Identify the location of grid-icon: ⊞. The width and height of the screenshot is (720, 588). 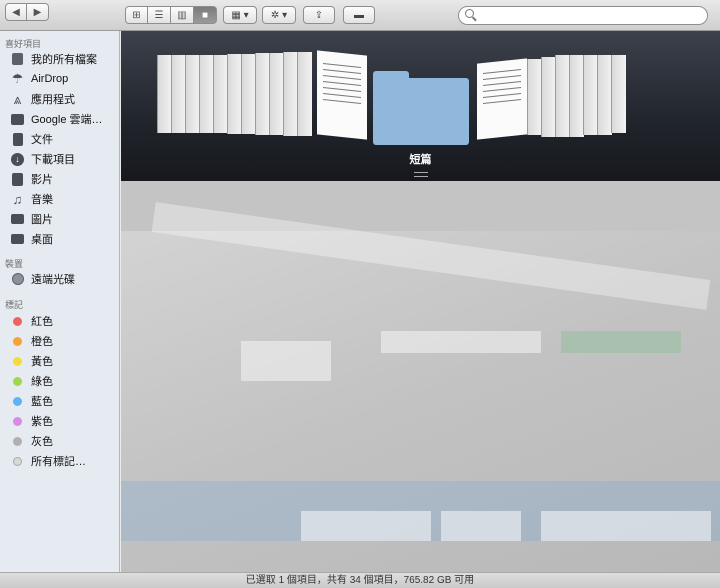
(136, 15).